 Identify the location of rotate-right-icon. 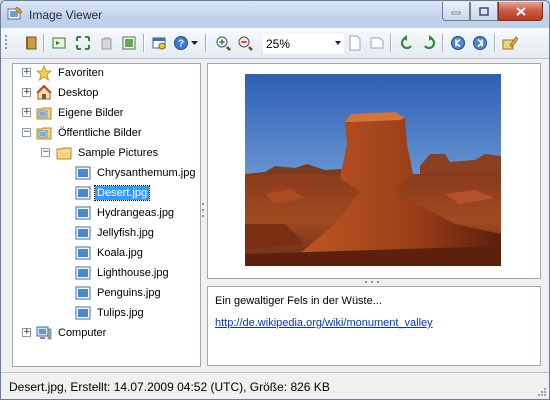
(430, 42).